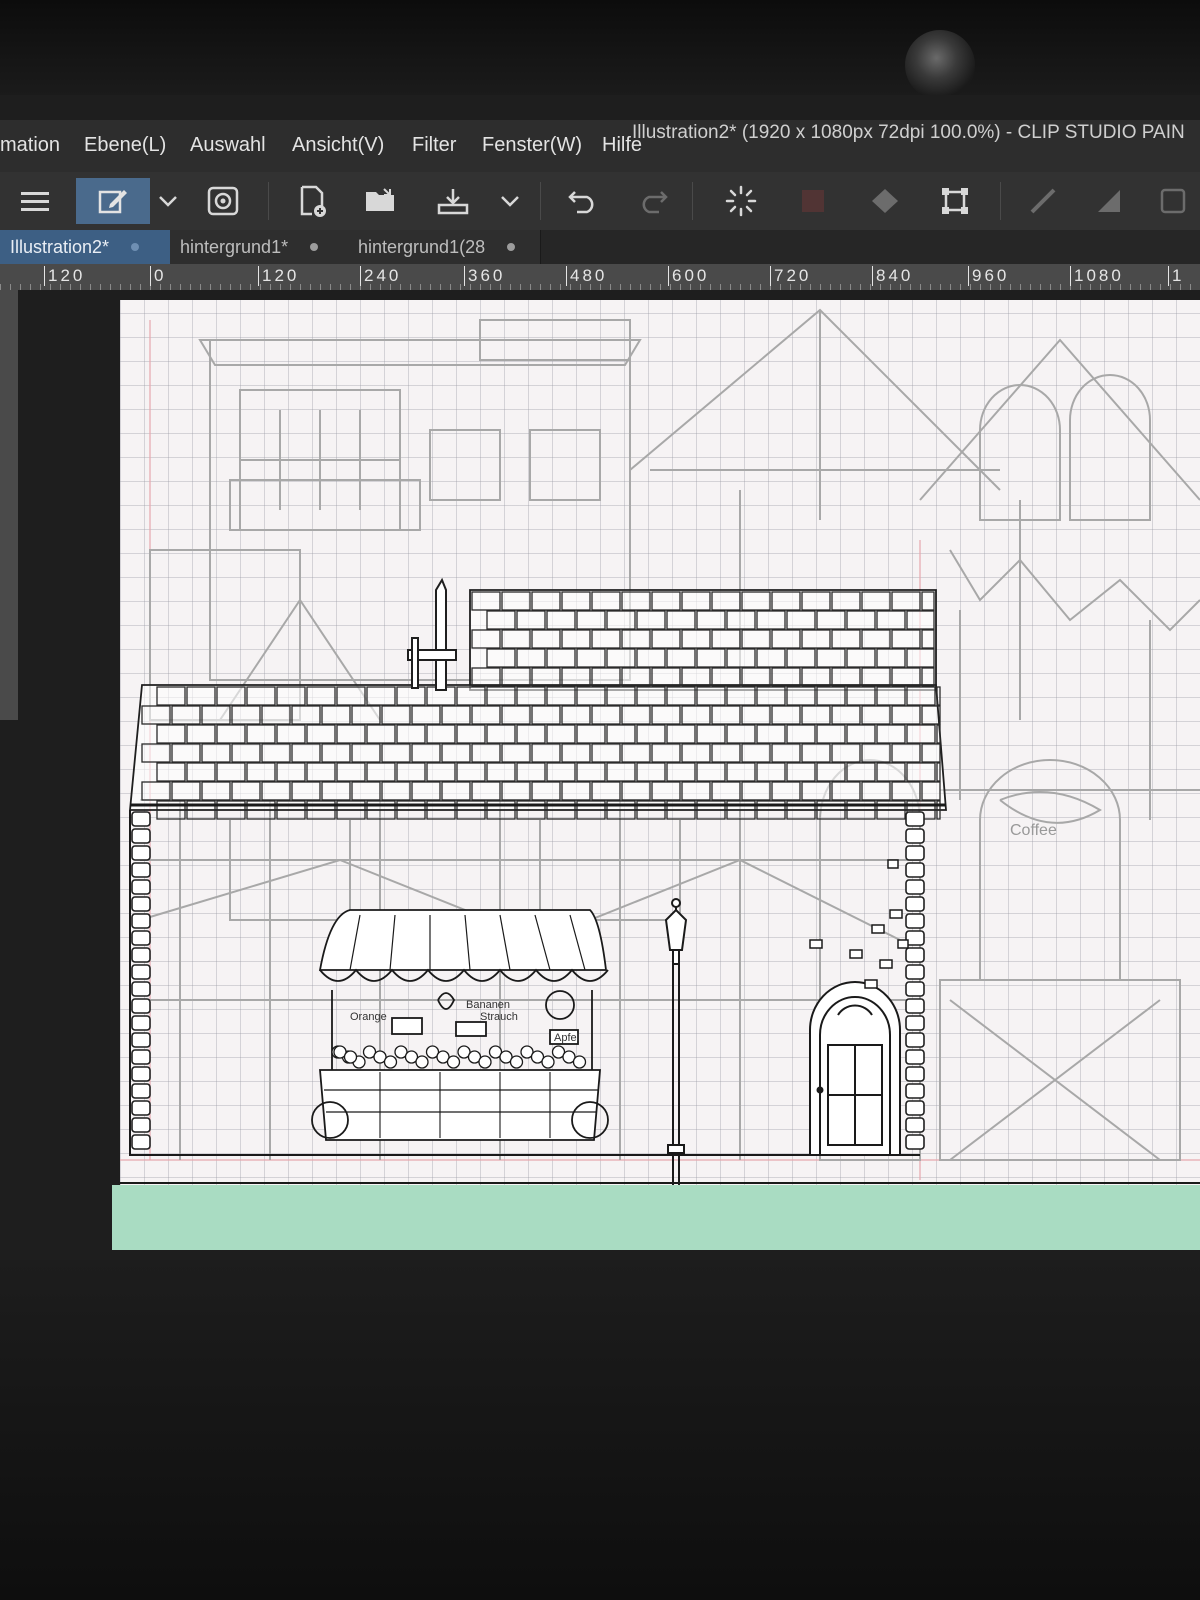 The width and height of the screenshot is (1200, 1600). I want to click on ruler-label: 840, so click(892, 276).